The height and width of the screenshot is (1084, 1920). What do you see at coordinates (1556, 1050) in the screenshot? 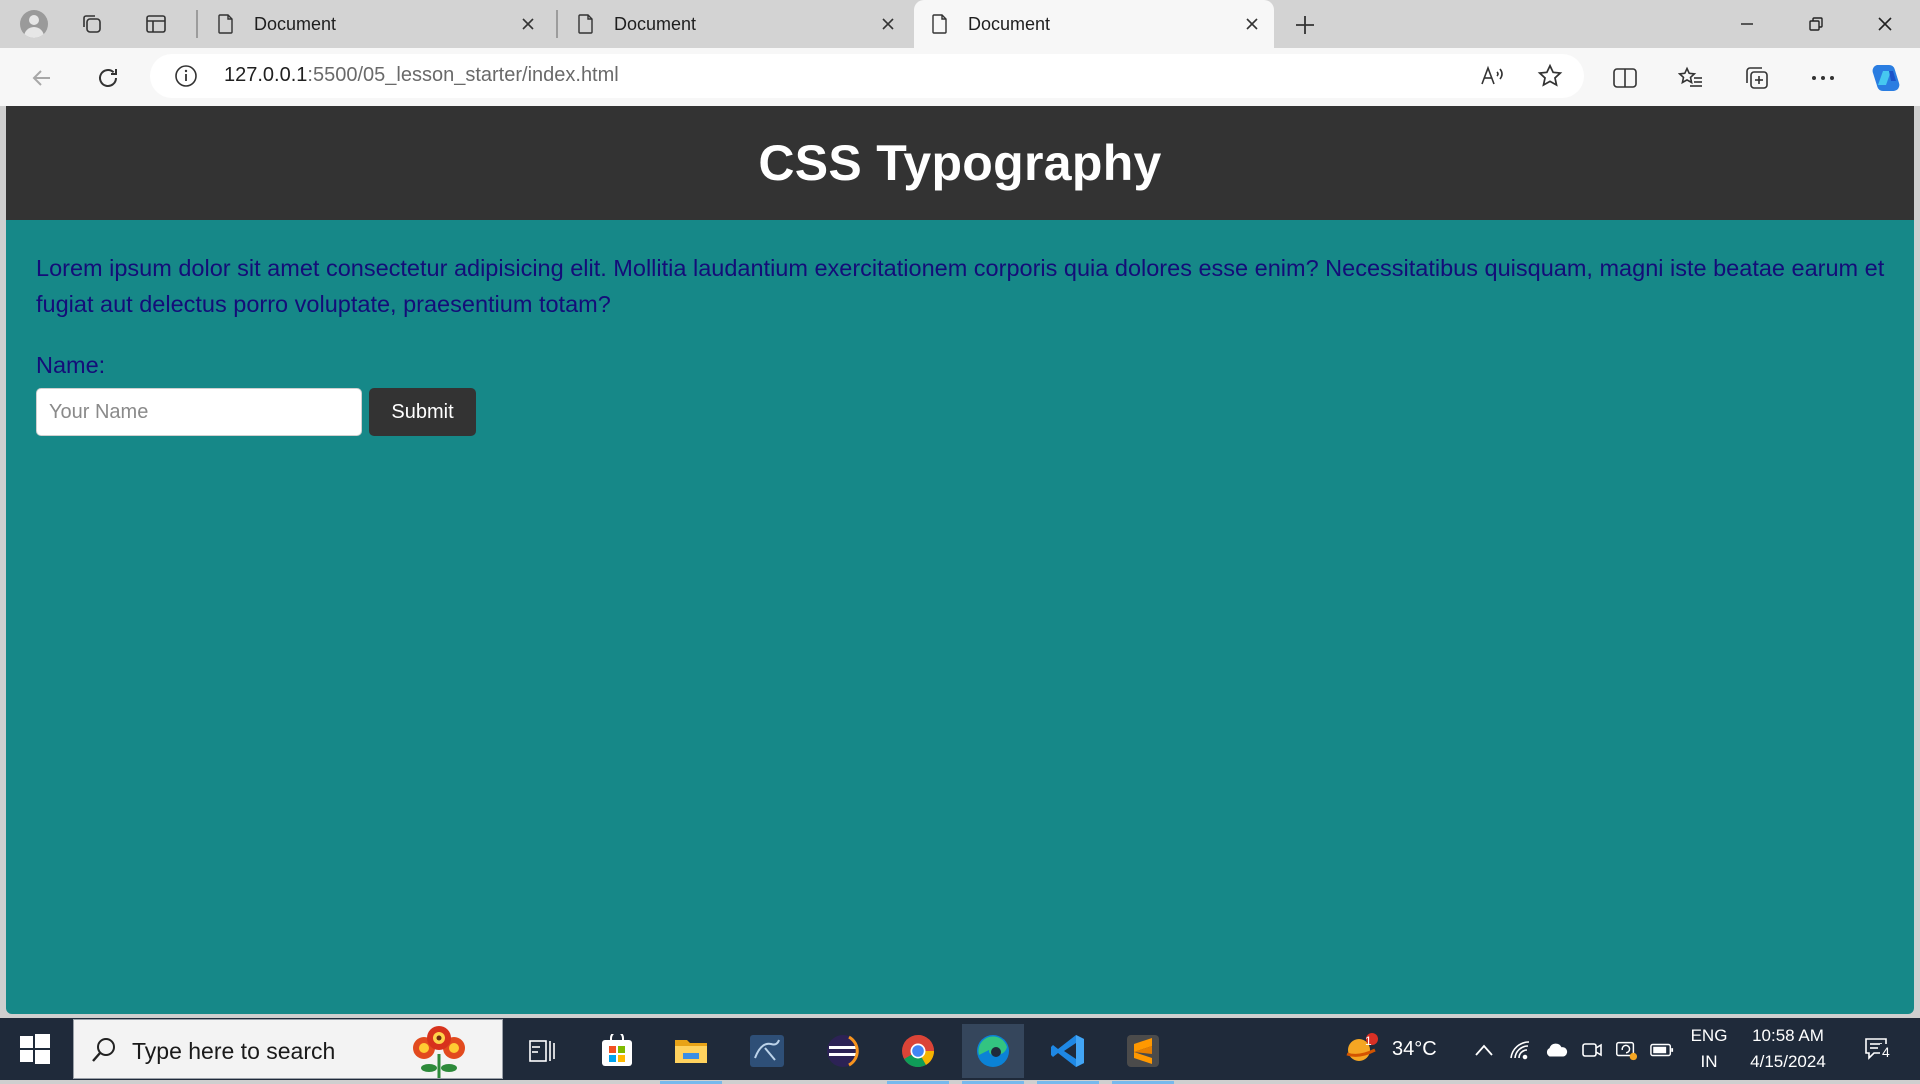
I see `onedrive-cloud-icon` at bounding box center [1556, 1050].